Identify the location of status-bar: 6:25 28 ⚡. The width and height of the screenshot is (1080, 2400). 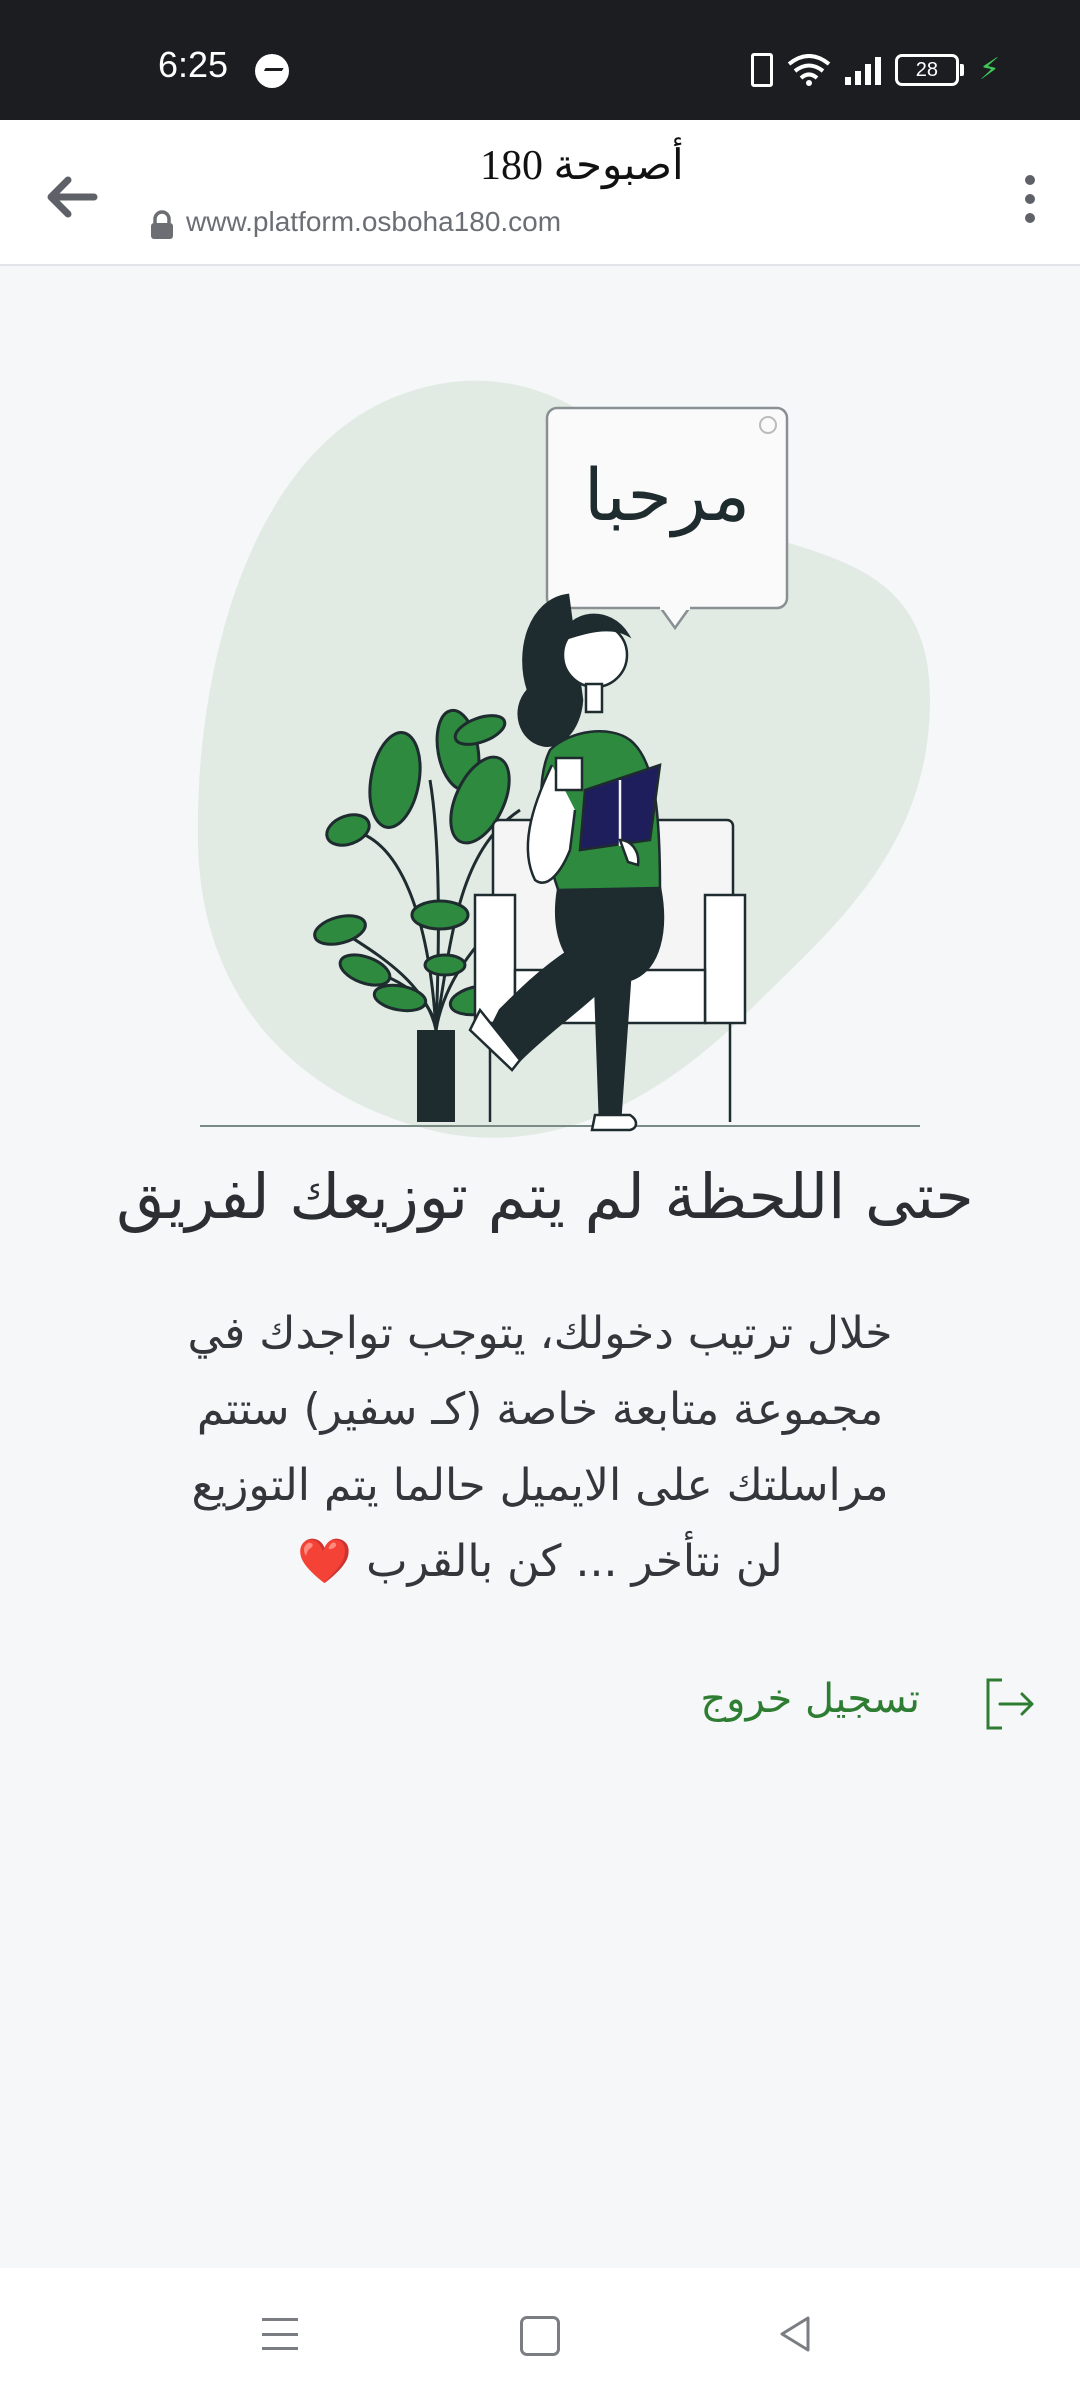
(540, 60).